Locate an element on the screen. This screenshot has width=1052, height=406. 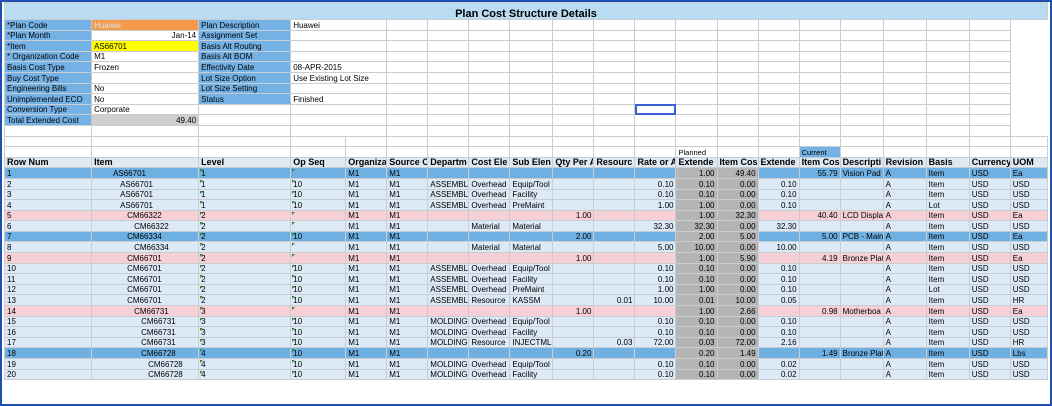
table-cell: 32.30 is located at coordinates (696, 226).